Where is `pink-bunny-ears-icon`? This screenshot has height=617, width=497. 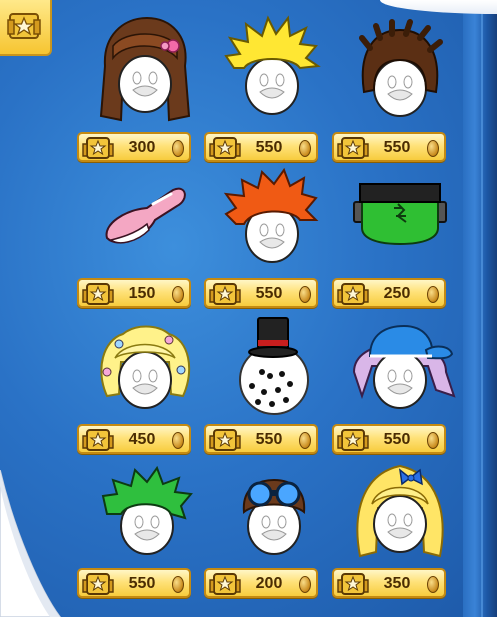 pink-bunny-ears-icon is located at coordinates (145, 215).